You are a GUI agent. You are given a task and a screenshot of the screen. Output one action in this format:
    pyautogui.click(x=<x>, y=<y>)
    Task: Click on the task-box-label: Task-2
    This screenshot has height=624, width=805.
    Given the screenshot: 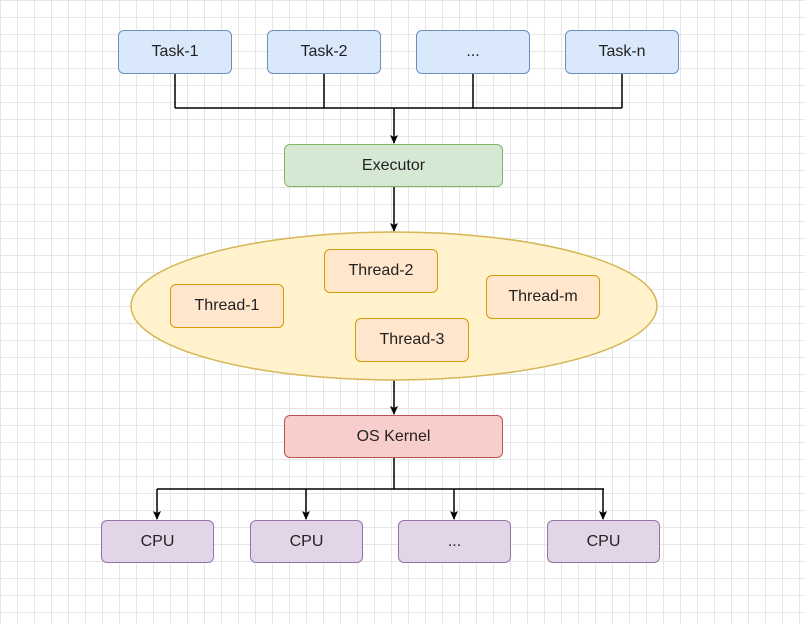 What is the action you would take?
    pyautogui.click(x=324, y=51)
    